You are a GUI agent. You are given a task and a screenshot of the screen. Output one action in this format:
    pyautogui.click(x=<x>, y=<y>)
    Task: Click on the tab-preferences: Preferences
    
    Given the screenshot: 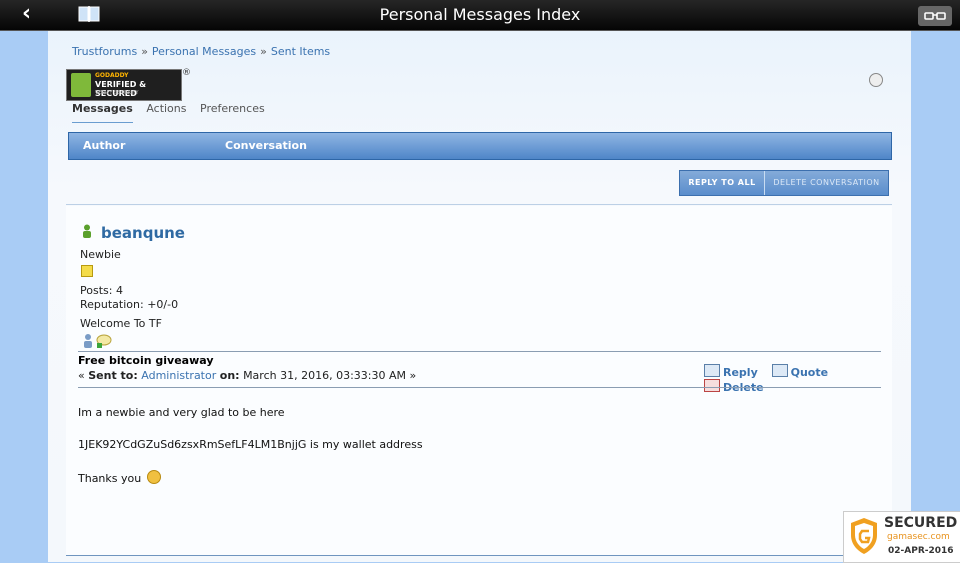 What is the action you would take?
    pyautogui.click(x=232, y=108)
    